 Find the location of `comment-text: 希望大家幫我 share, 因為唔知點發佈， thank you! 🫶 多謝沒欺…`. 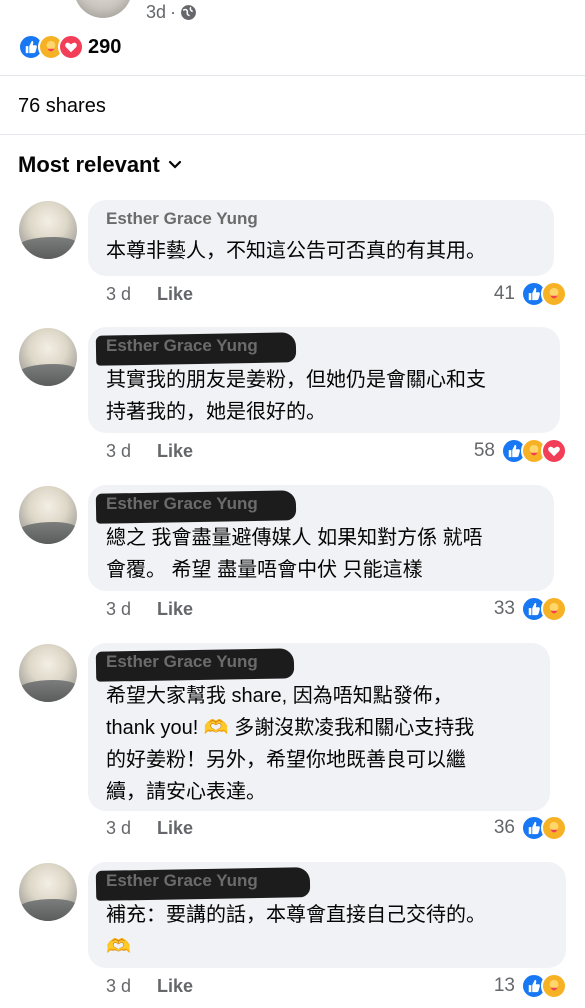

comment-text: 希望大家幫我 share, 因為唔知點發佈， thank you! 🫶 多謝沒欺… is located at coordinates (290, 744).